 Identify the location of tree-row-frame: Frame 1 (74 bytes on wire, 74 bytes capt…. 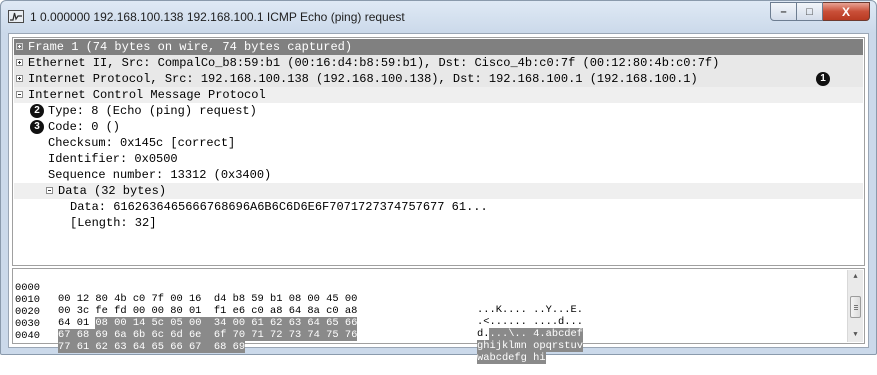
(438, 47).